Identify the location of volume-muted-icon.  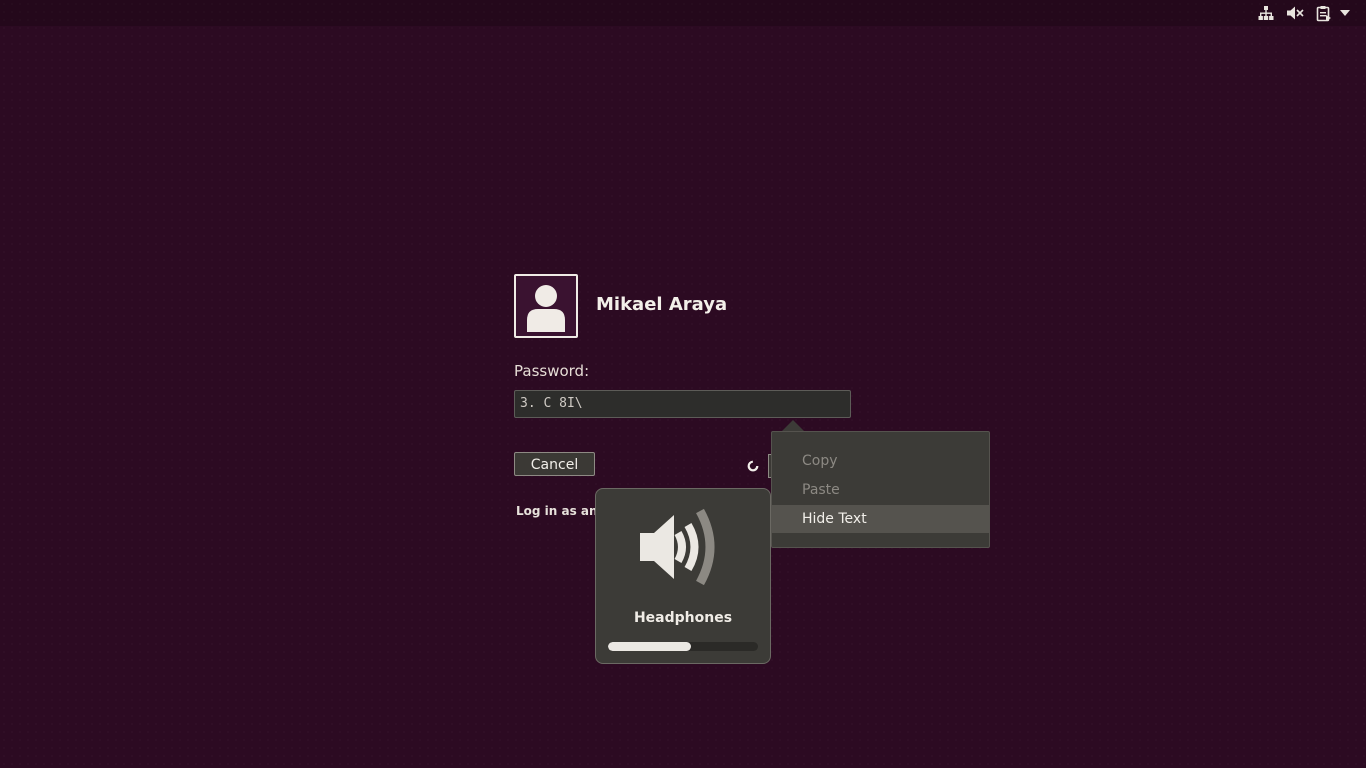
(1295, 13).